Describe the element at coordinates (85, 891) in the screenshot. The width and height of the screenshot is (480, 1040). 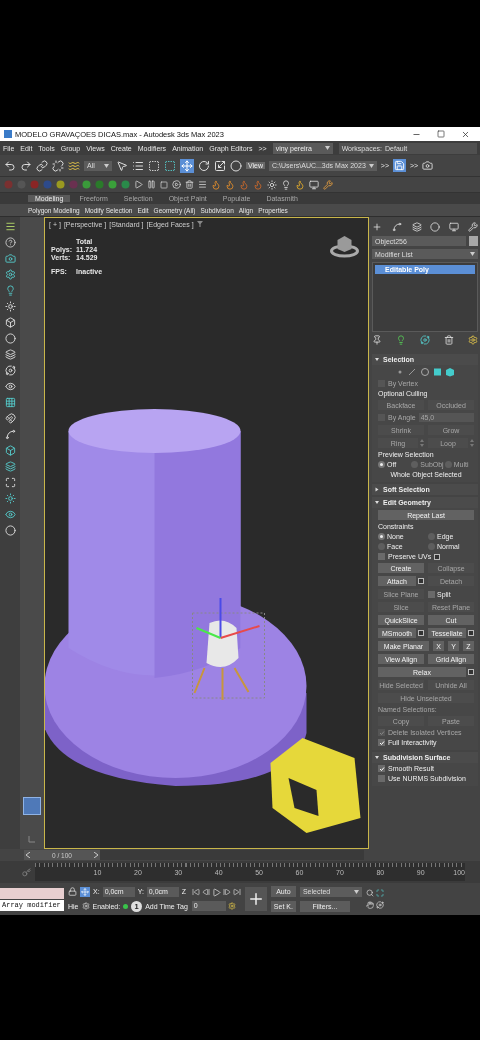
I see `offset-button` at that location.